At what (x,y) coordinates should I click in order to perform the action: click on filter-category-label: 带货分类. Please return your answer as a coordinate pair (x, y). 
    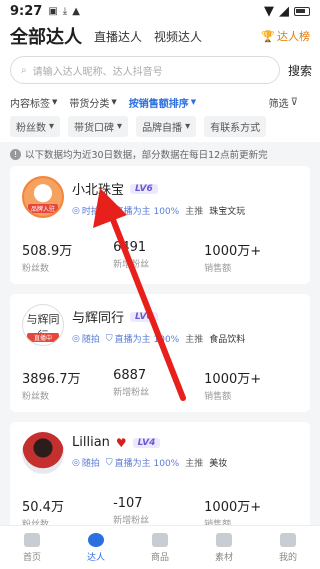
    Looking at the image, I should click on (89, 104).